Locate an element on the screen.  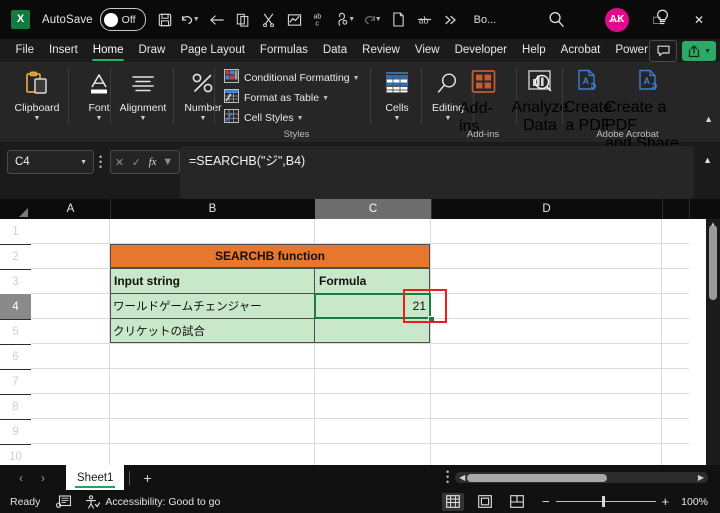
zoom-slider is located at coordinates (605, 502).